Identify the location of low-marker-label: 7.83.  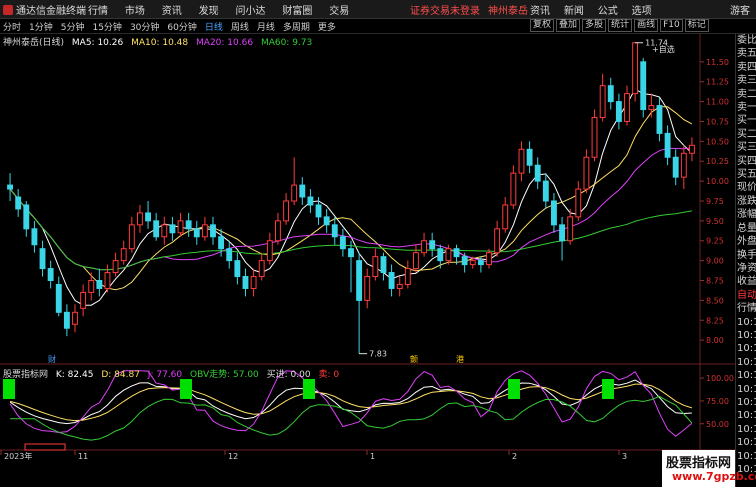
(378, 354).